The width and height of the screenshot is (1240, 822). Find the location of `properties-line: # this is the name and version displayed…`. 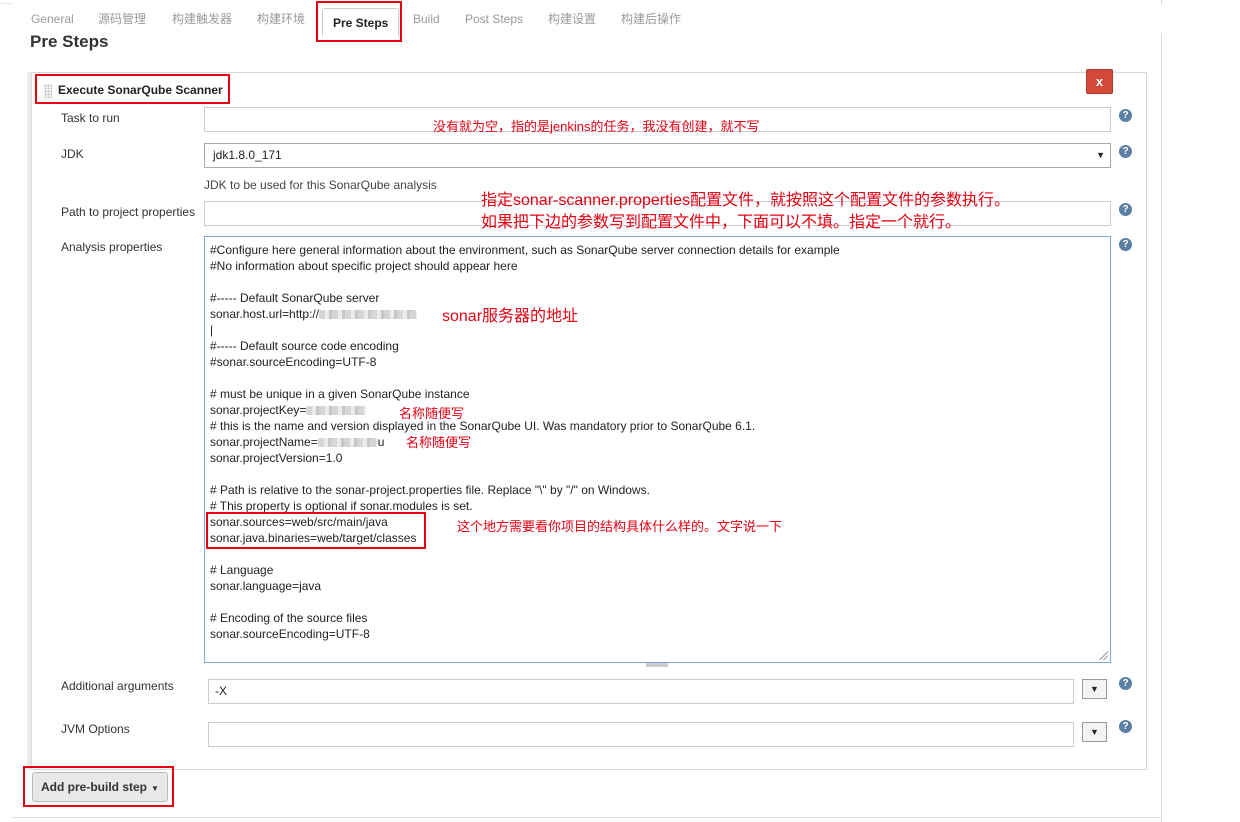

properties-line: # this is the name and version displayed… is located at coordinates (483, 426).